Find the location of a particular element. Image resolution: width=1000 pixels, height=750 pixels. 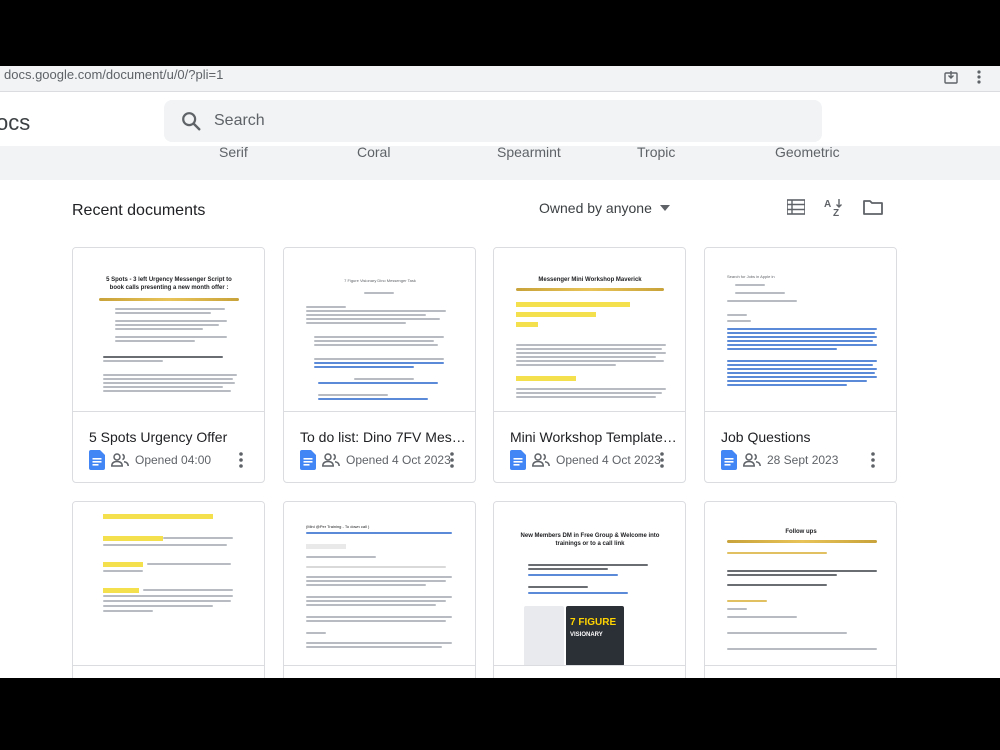

document-thumbnail: (Mini @Per Training - To down call ) is located at coordinates (379, 584).